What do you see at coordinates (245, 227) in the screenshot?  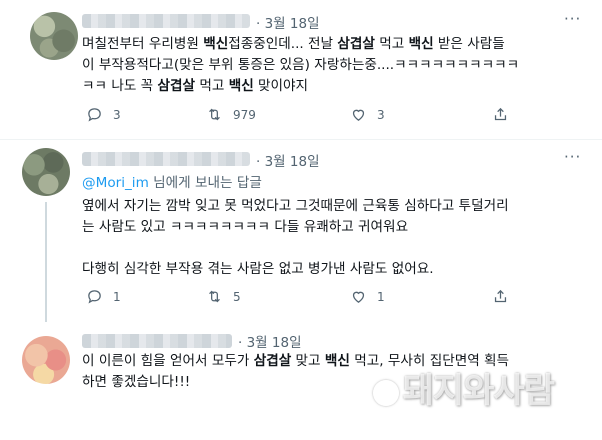 I see `text-segment: 는 사람도 있고 ㅋㅋㅋㅋㅋㅋㅋㅋ 다들 유쾌하고 귀여워요` at bounding box center [245, 227].